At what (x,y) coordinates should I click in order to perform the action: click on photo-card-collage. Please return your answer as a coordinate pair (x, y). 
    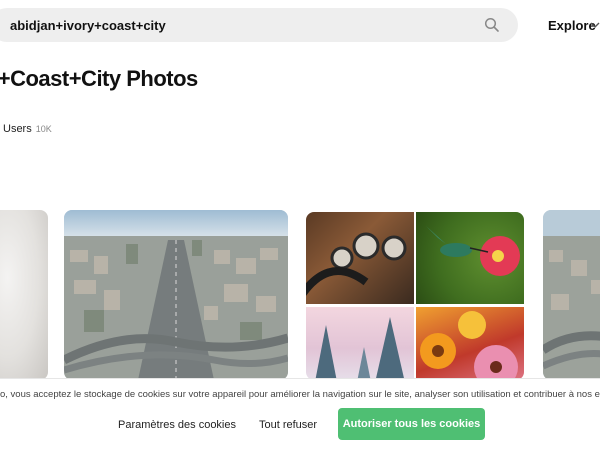
    Looking at the image, I should click on (415, 296).